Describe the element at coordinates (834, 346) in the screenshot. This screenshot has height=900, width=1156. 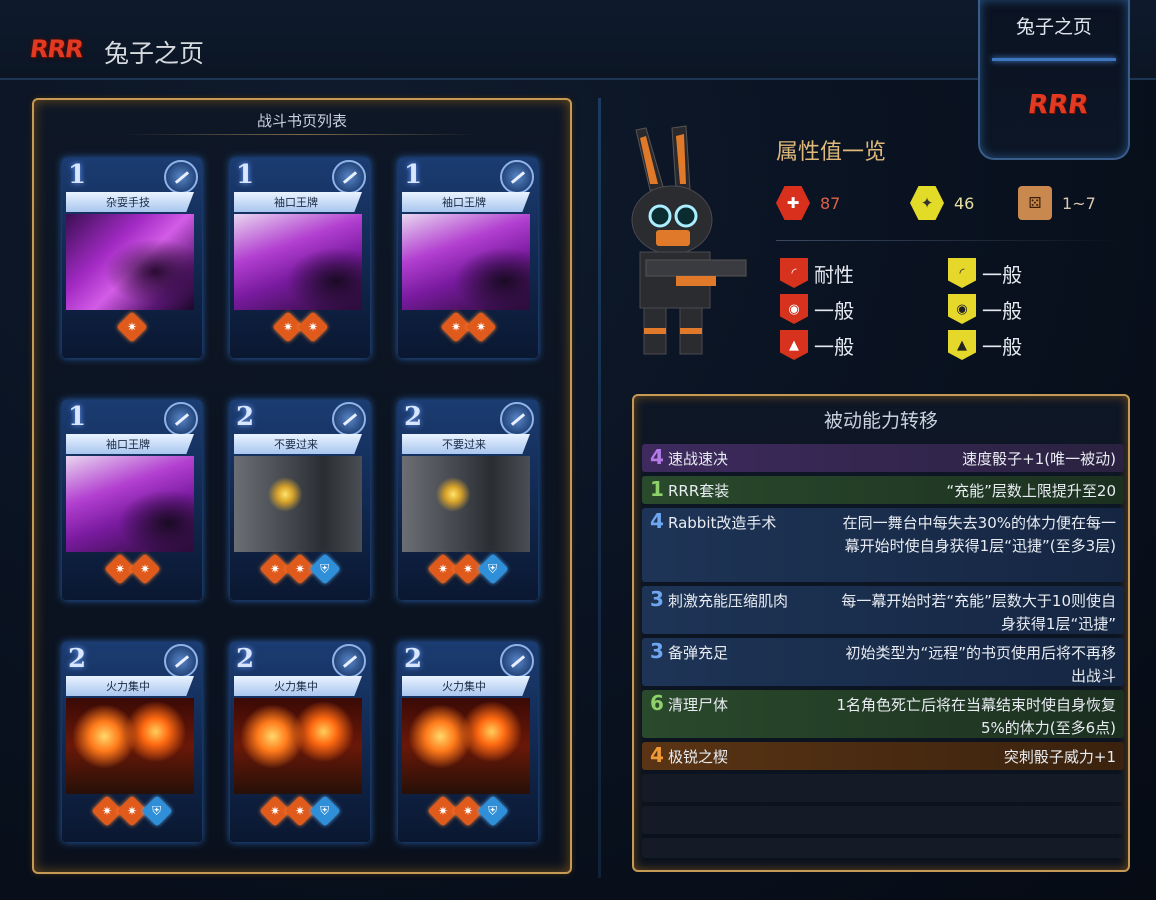
I see `hp-resist-blunt-label: 一般` at that location.